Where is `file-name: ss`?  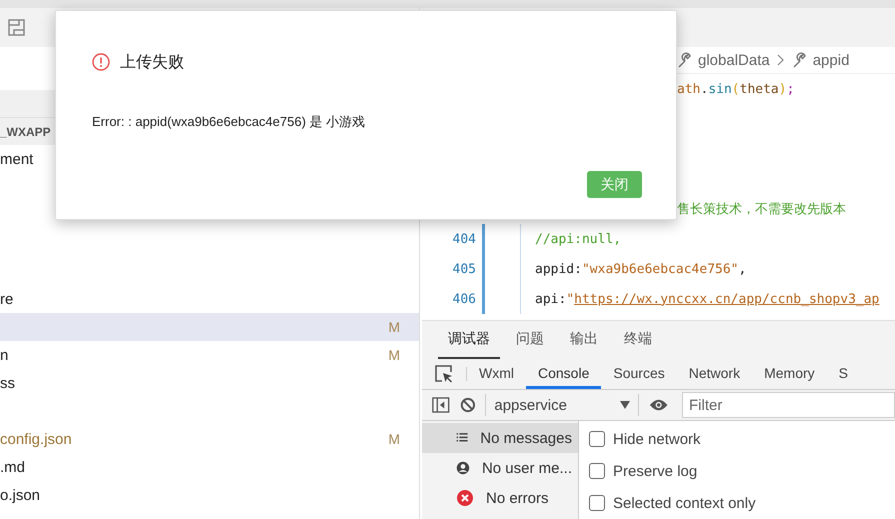 file-name: ss is located at coordinates (7, 383).